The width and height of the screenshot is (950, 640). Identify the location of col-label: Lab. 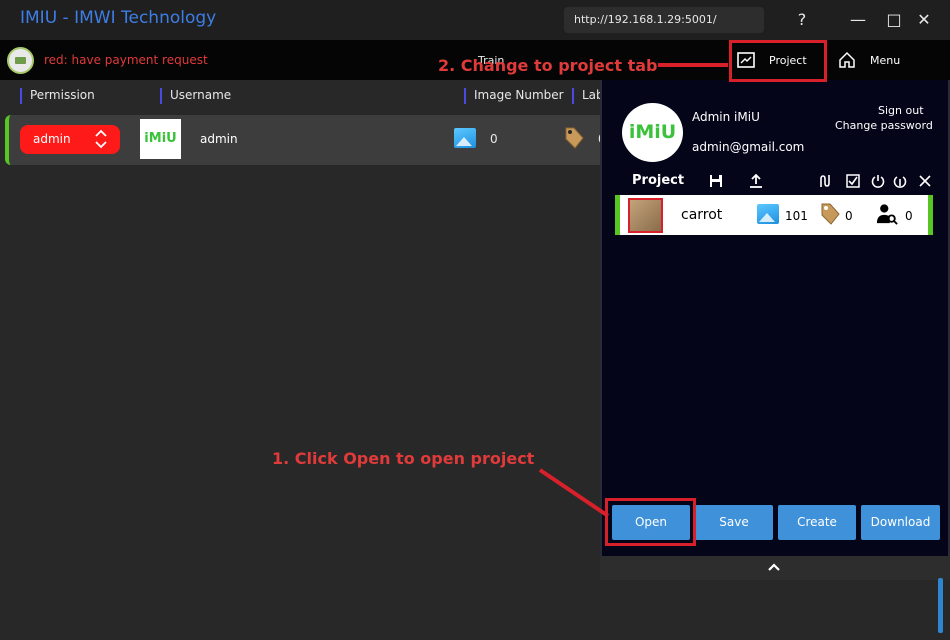
(588, 96).